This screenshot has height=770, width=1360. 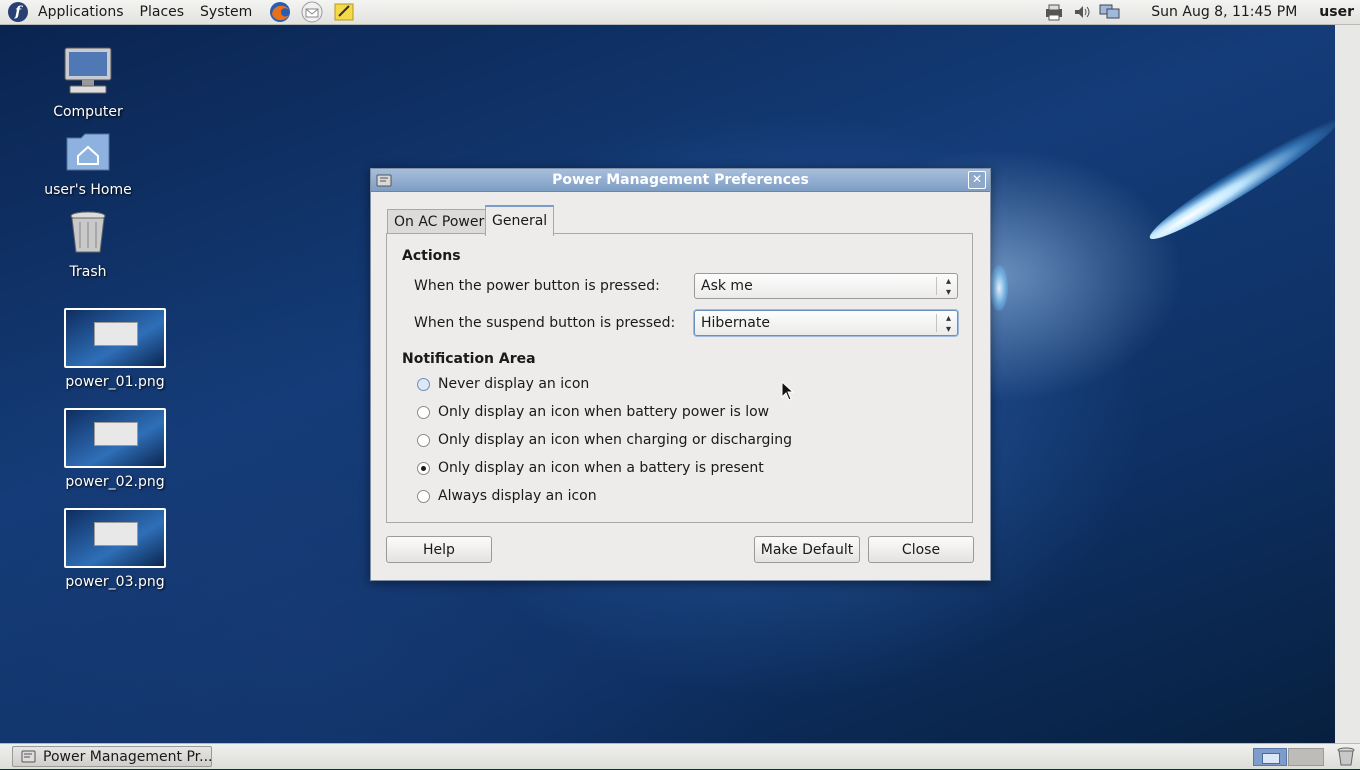 I want to click on notes-icon, so click(x=344, y=12).